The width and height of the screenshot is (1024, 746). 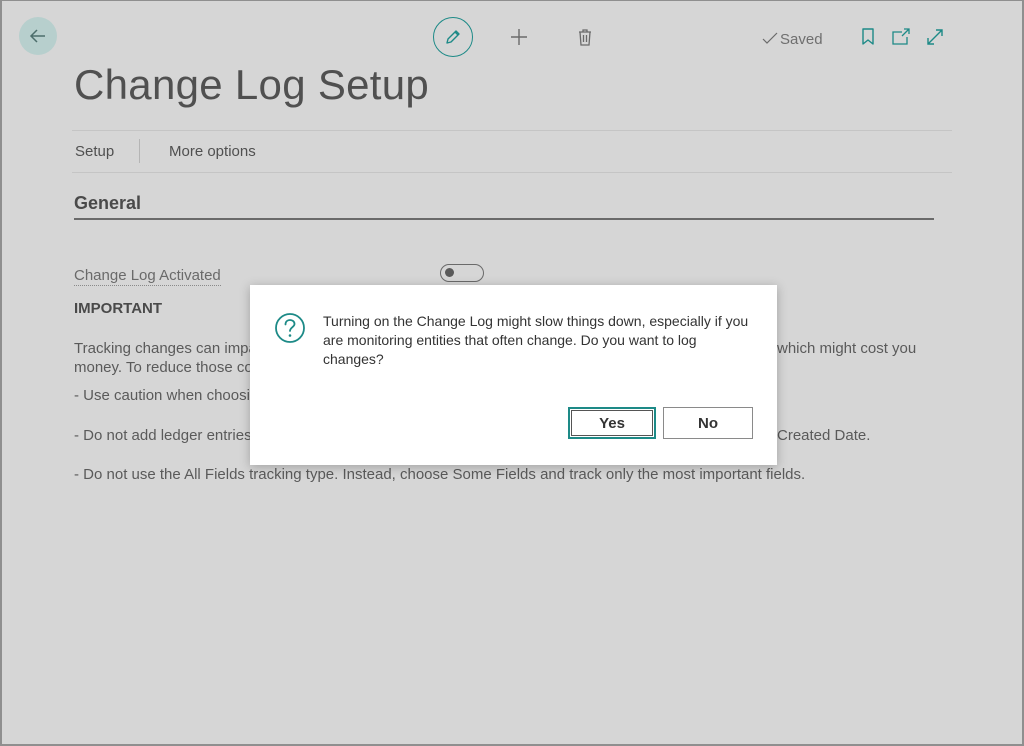 What do you see at coordinates (449, 272) in the screenshot?
I see `toggle-knob` at bounding box center [449, 272].